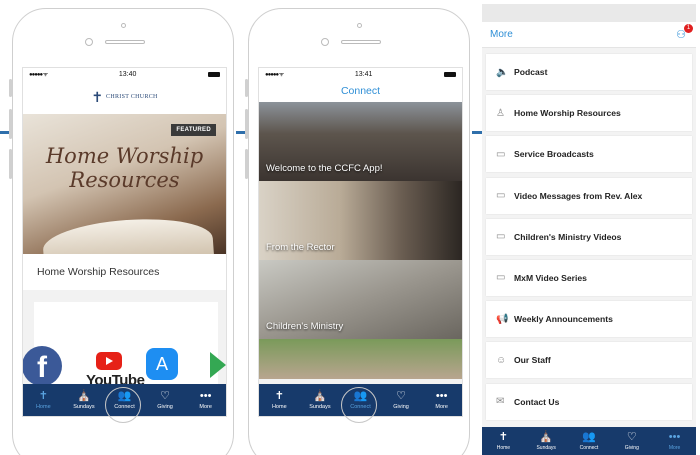  Describe the element at coordinates (109, 361) in the screenshot. I see `youtube-icon` at that location.